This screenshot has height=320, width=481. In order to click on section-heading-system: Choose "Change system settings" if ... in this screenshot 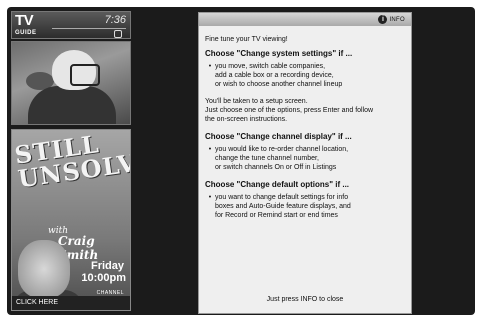, I will do `click(279, 53)`.